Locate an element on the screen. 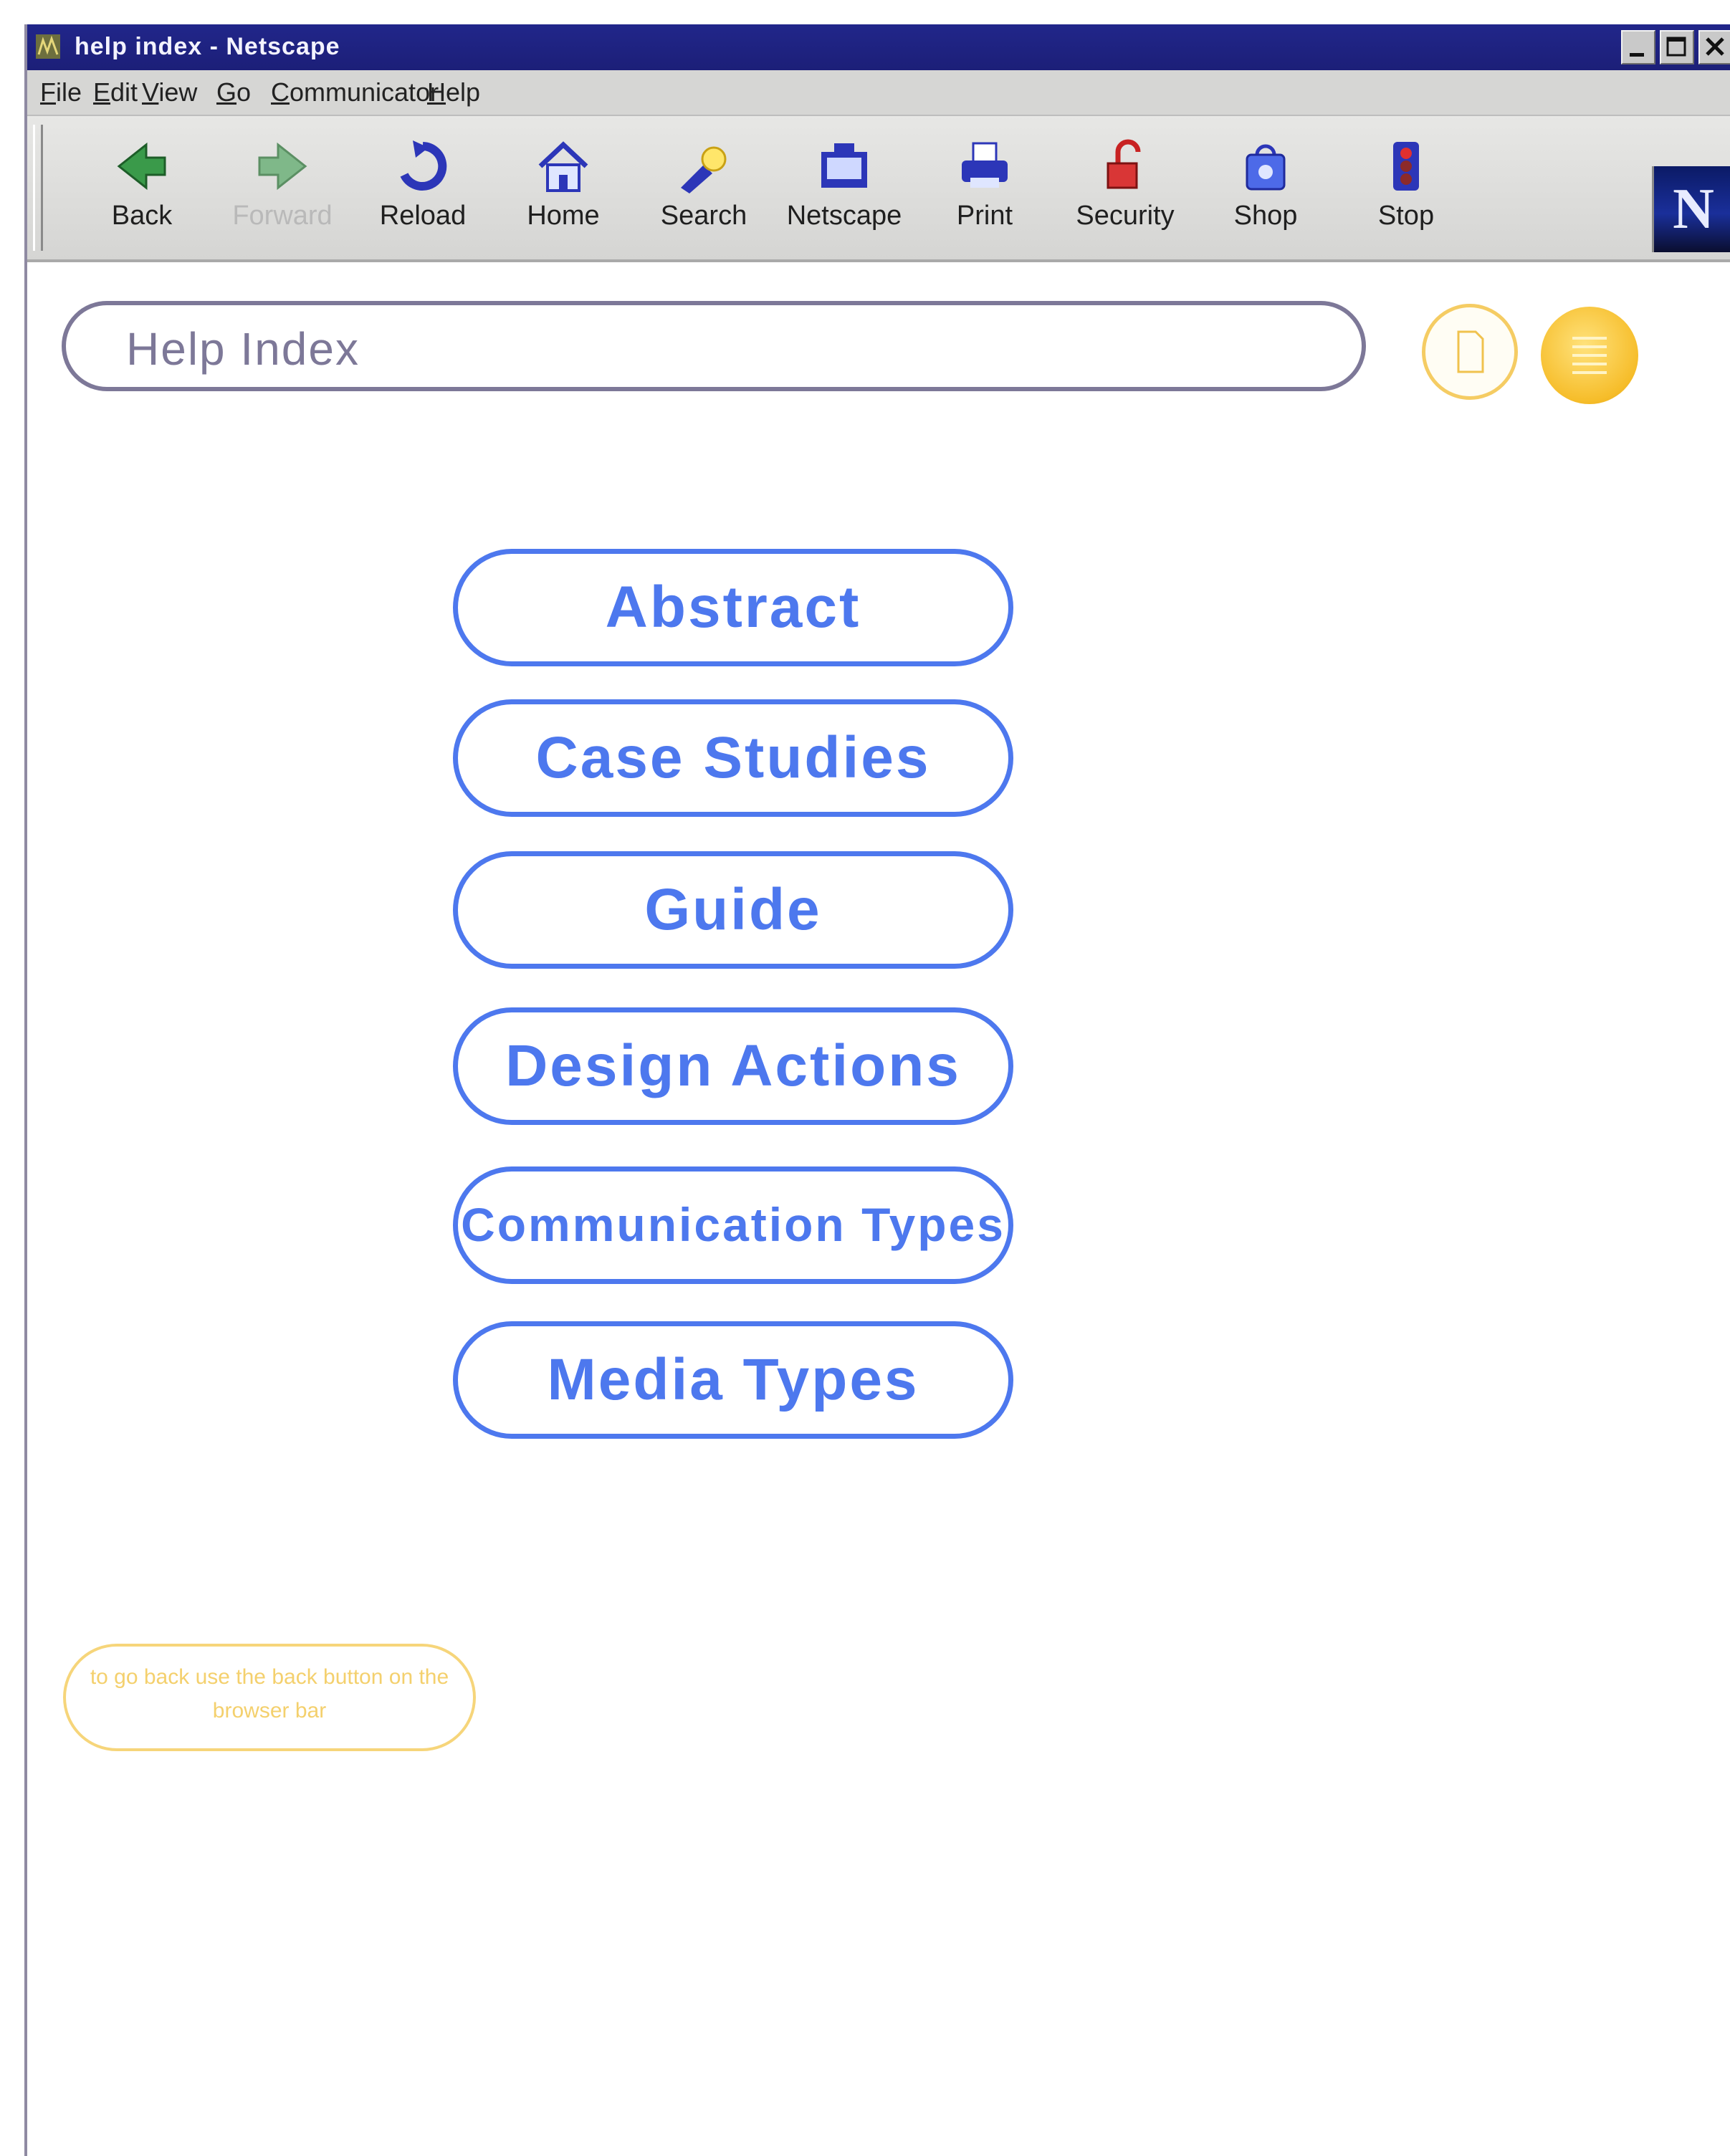 The height and width of the screenshot is (2156, 1730). communication-types-button: Communication Types is located at coordinates (733, 1225).